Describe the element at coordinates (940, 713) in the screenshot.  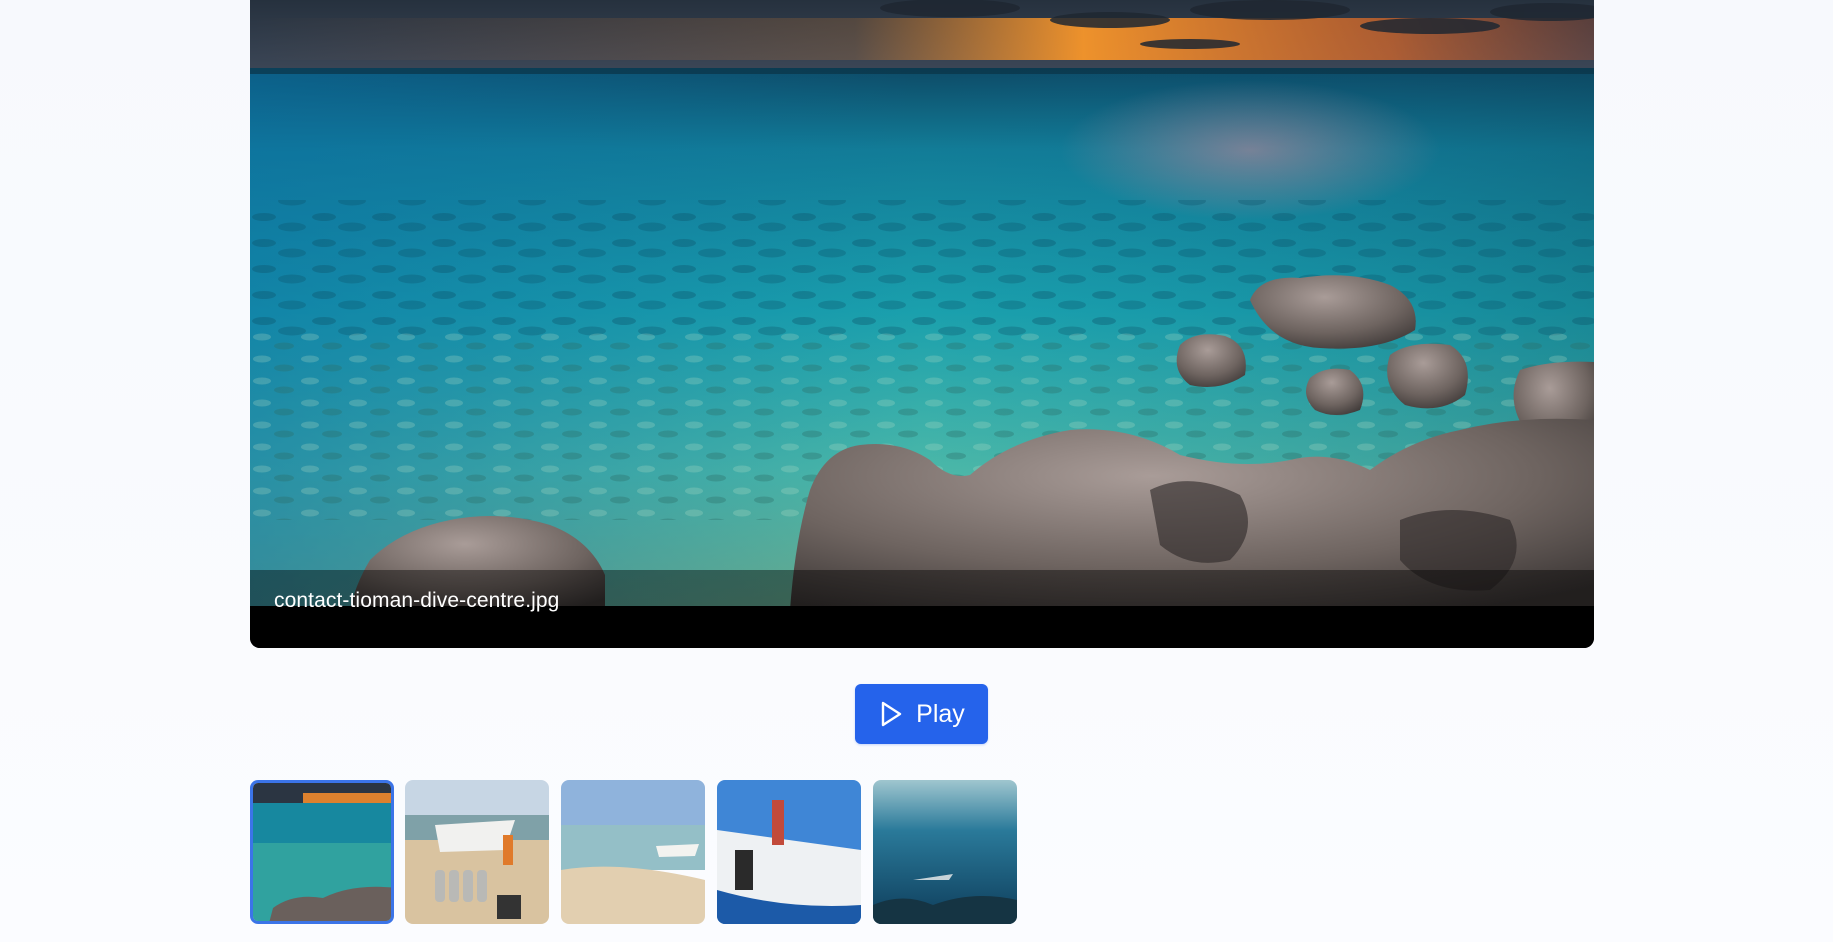
I see `play-button-label: Play` at that location.